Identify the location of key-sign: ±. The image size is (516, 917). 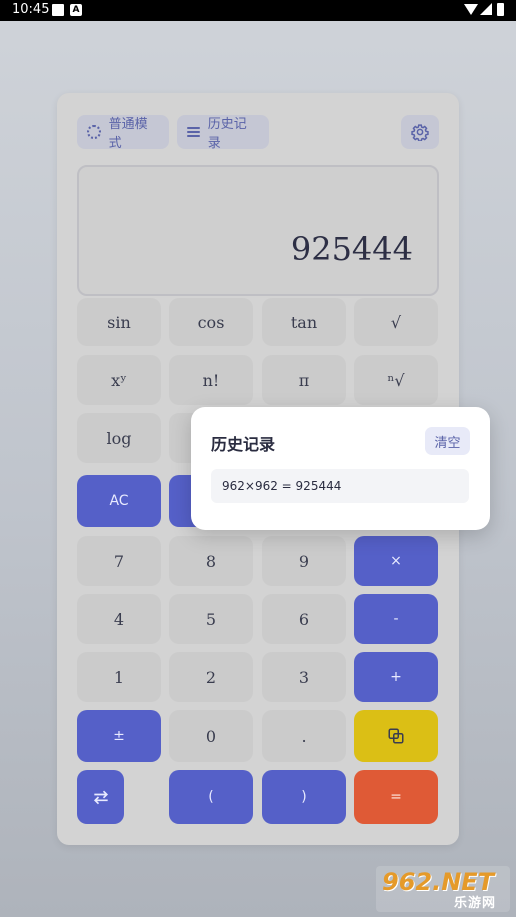
(119, 736).